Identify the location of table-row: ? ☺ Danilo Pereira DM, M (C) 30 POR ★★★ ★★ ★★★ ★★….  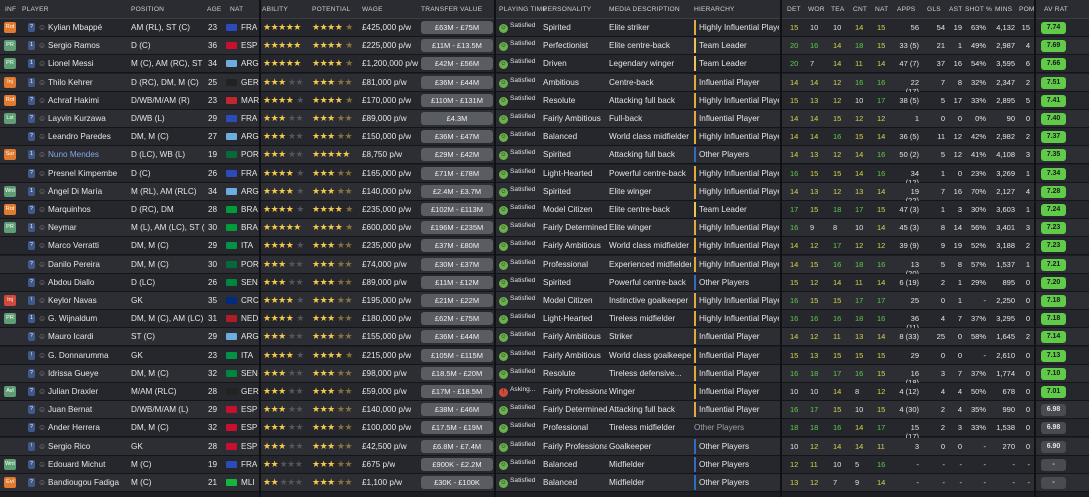
(544, 266).